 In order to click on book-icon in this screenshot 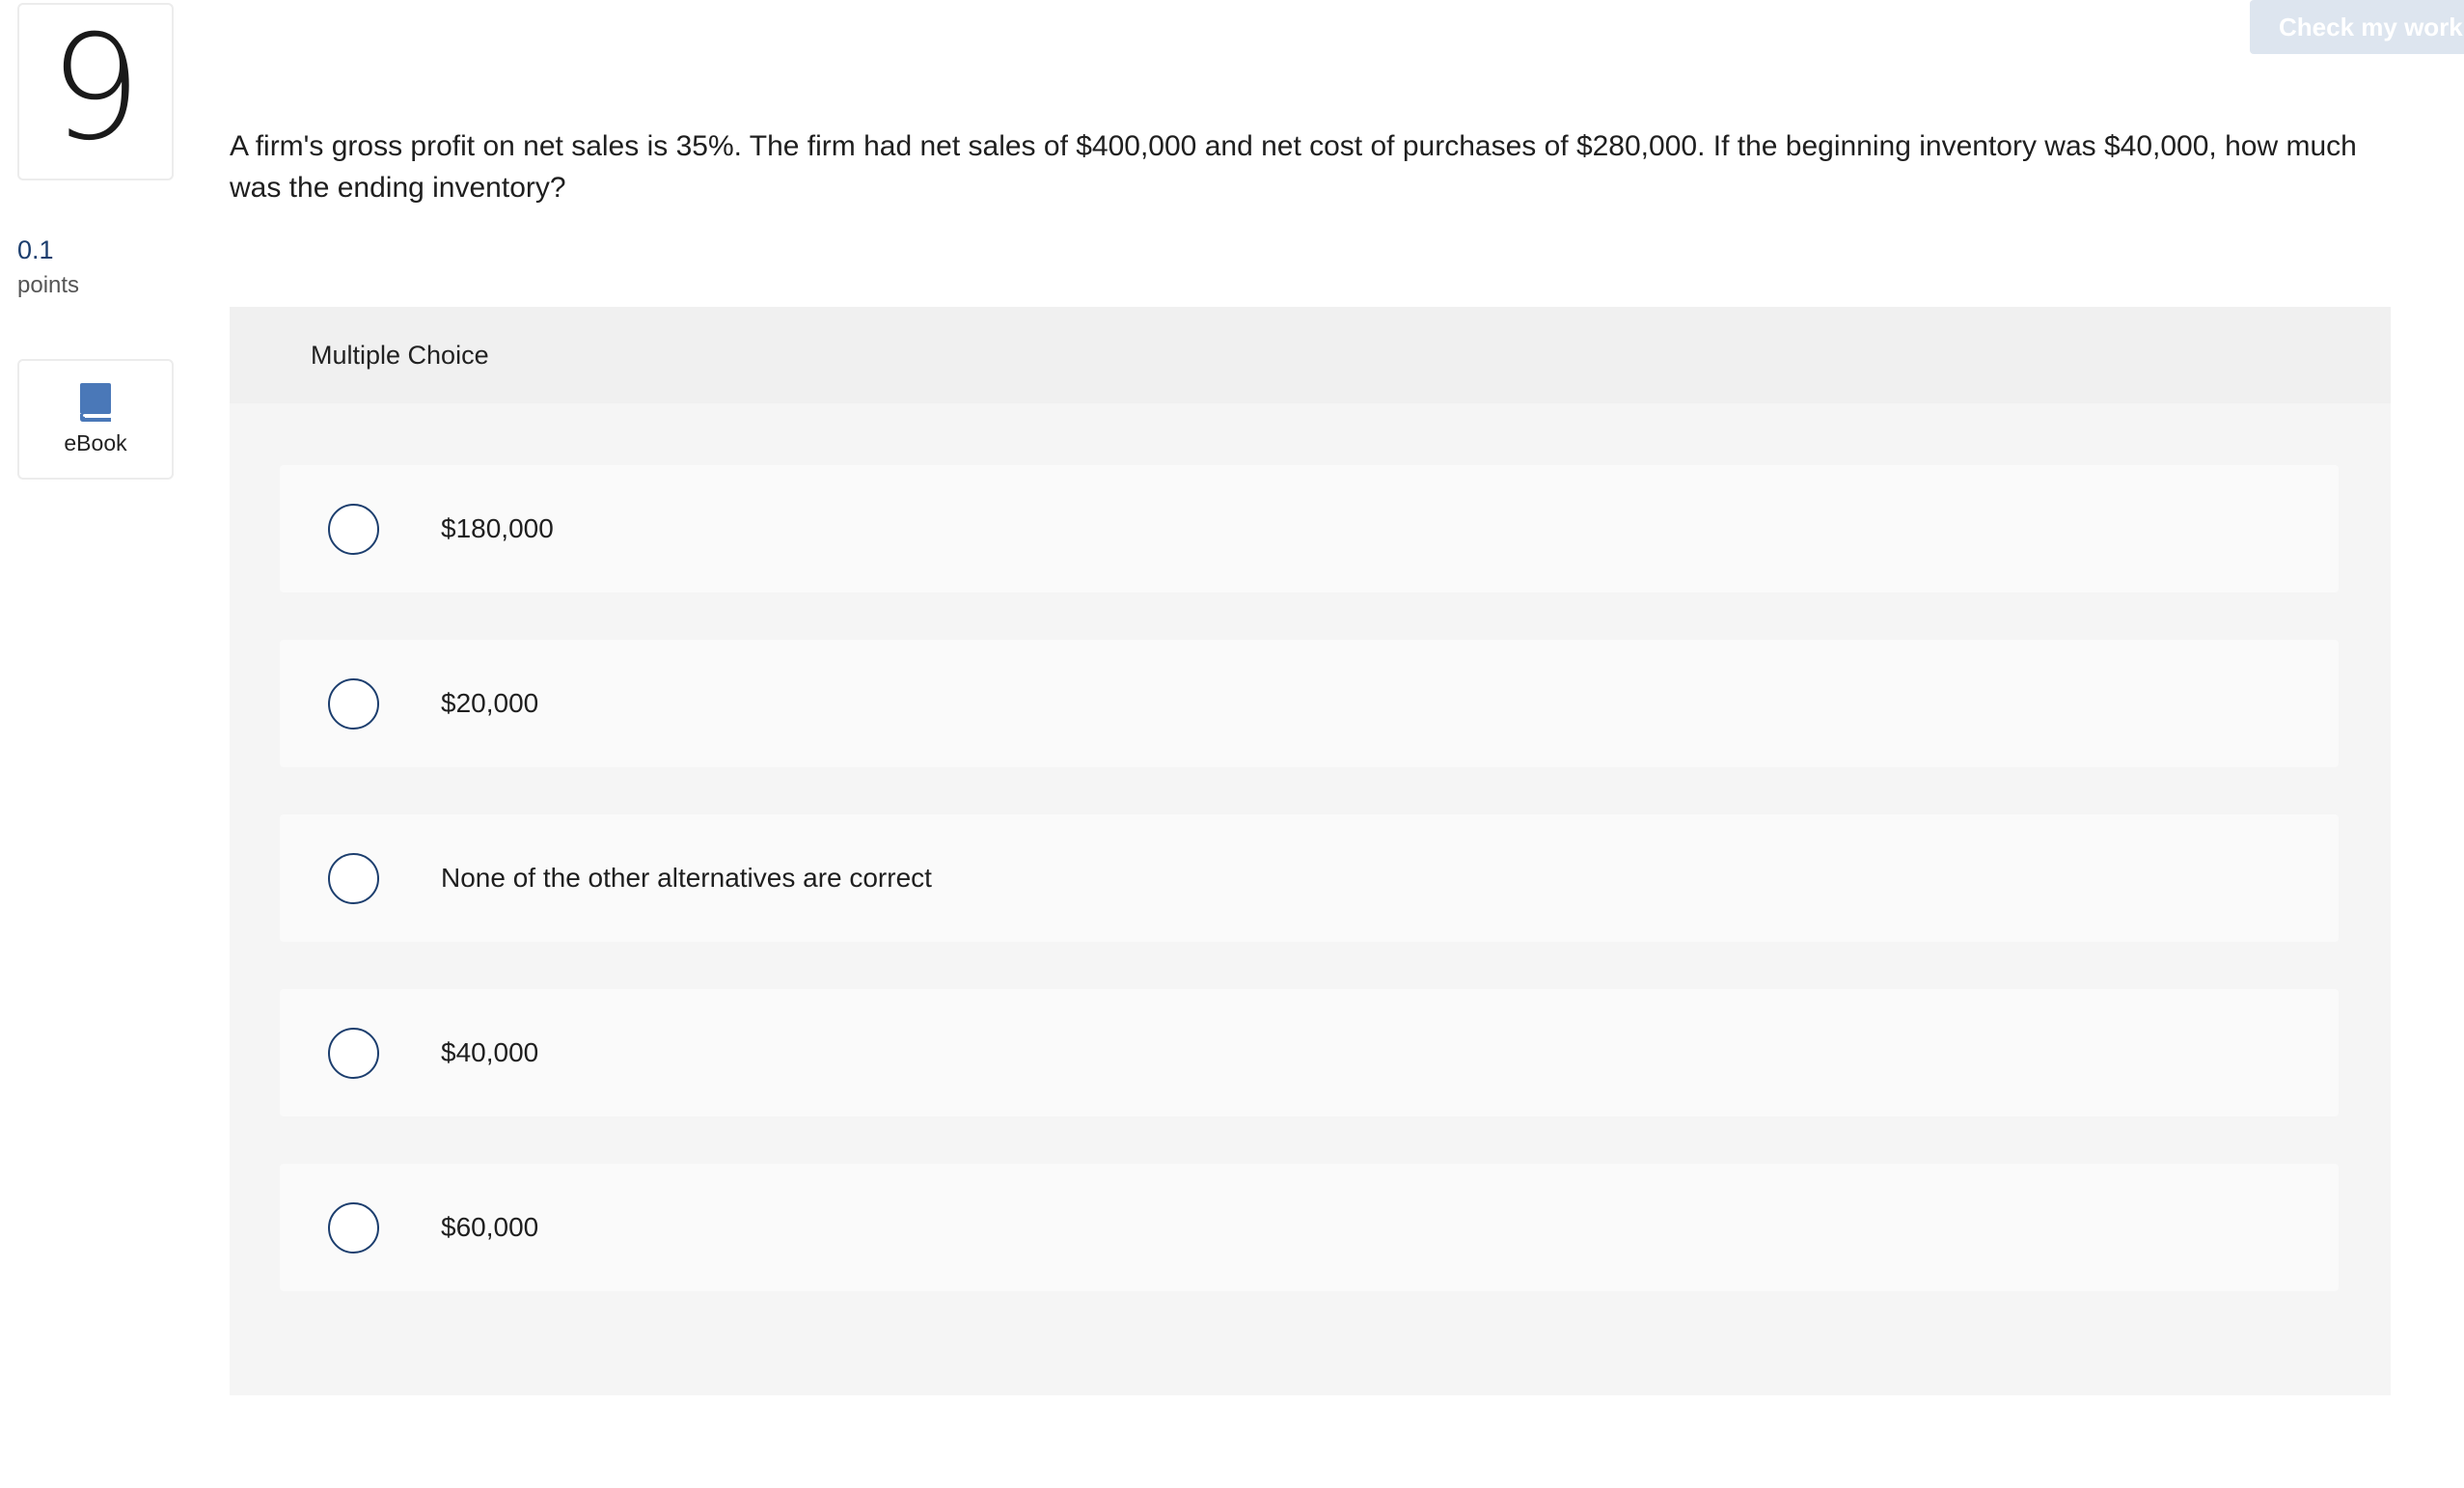, I will do `click(95, 402)`.